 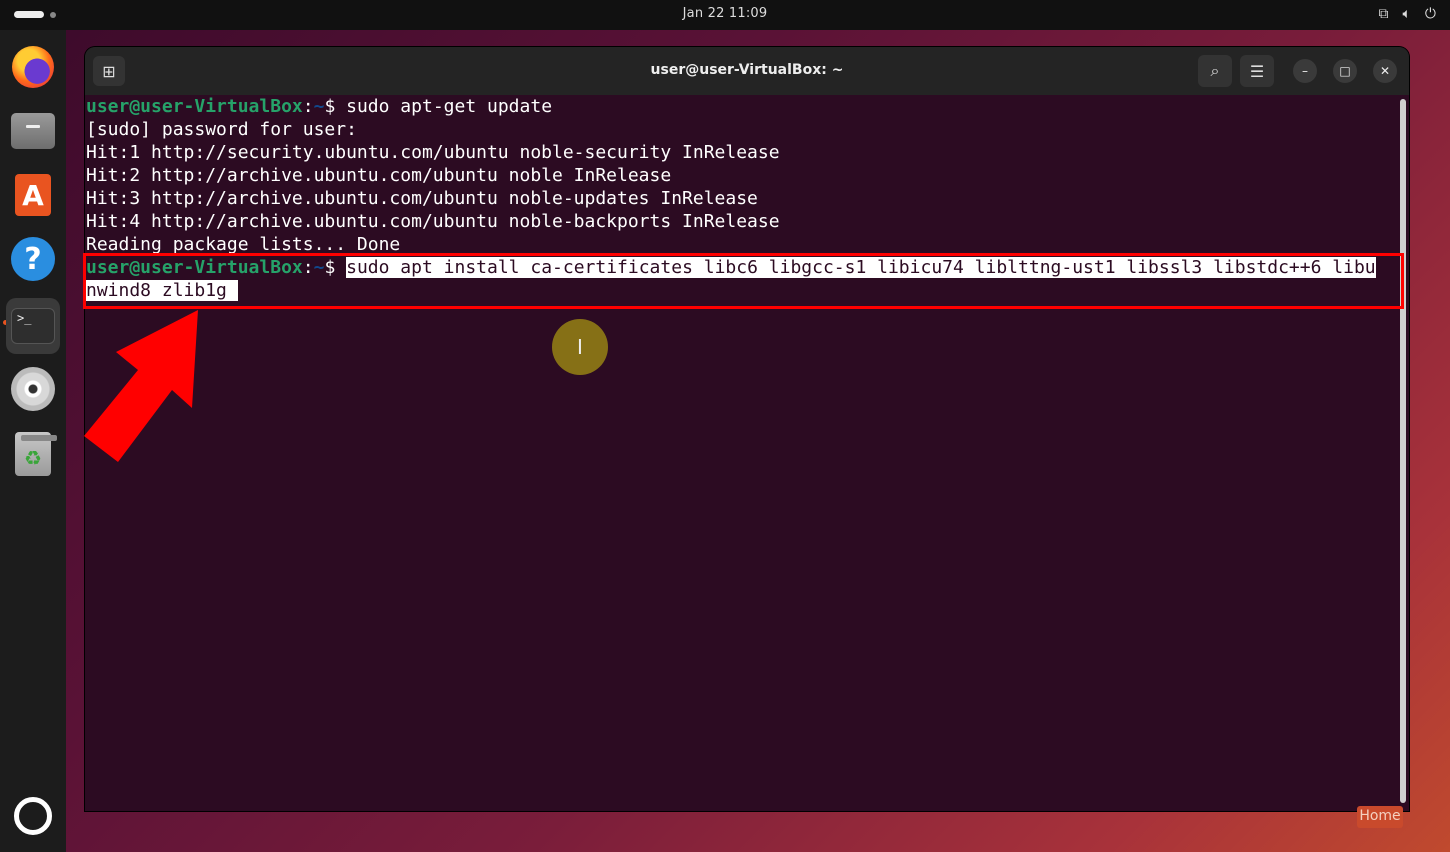 I want to click on files-icon, so click(x=33, y=131).